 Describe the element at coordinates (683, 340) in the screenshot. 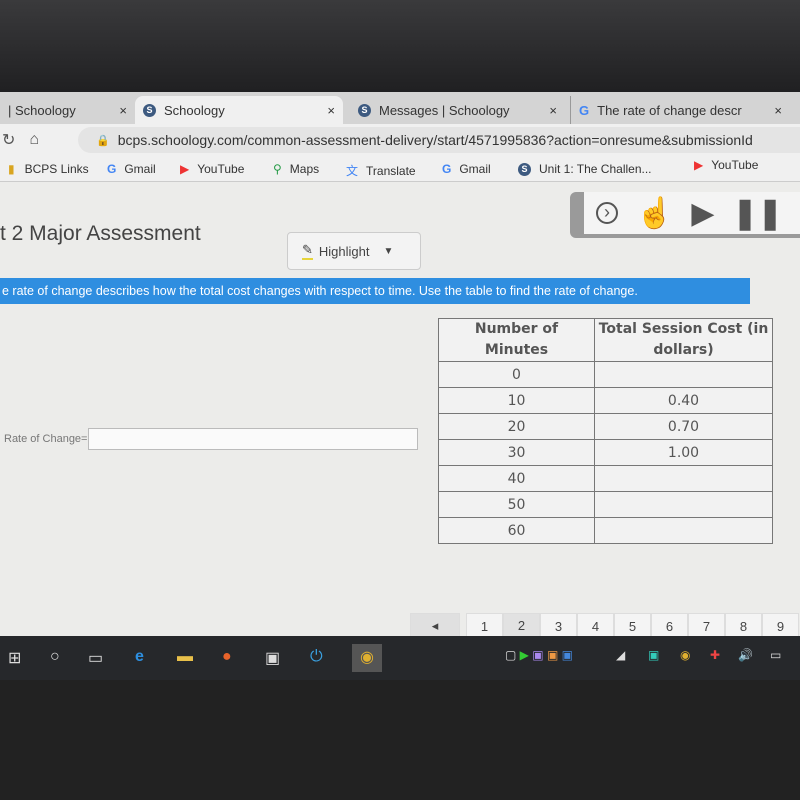

I see `header-cost: Total Session Cost (in dollars)` at that location.